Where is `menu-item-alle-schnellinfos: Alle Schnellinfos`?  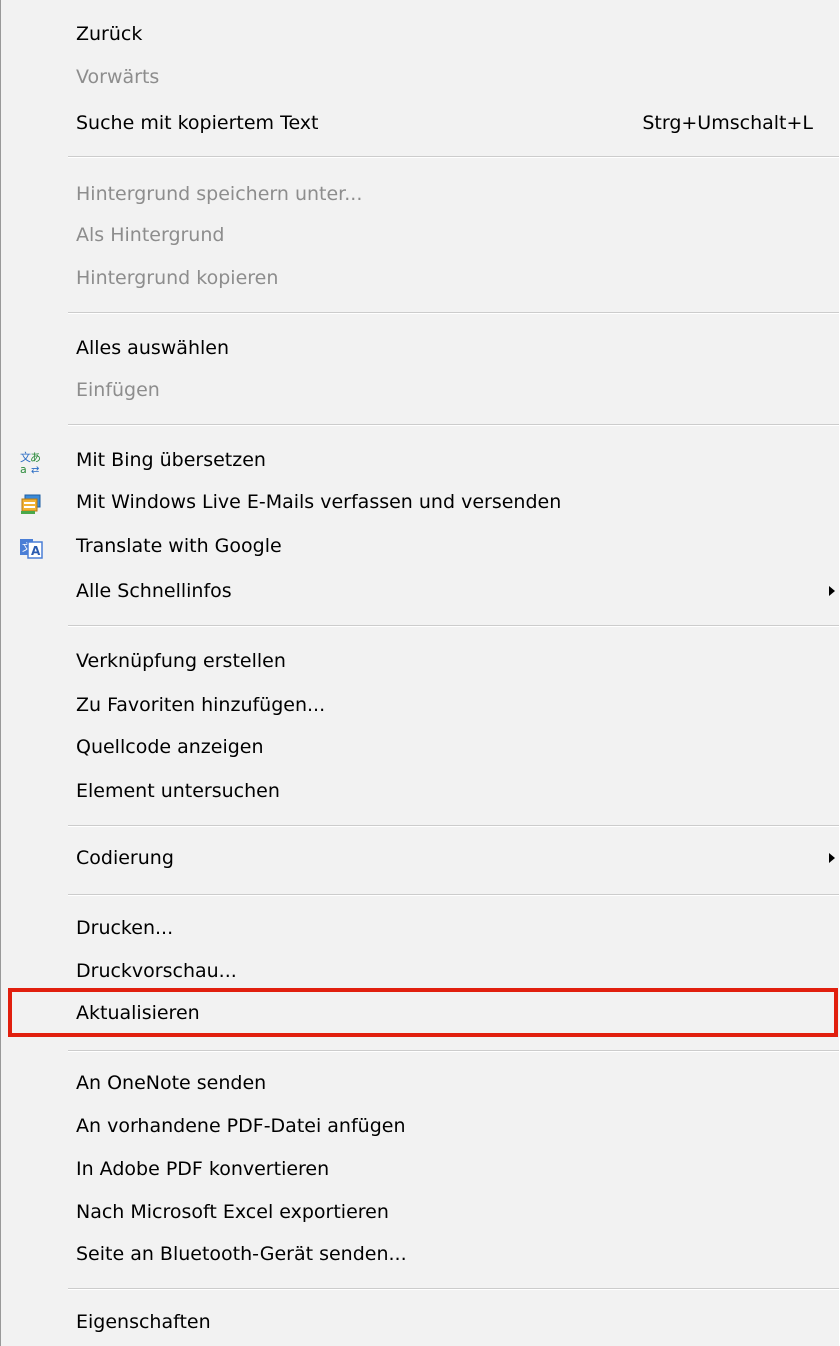 menu-item-alle-schnellinfos: Alle Schnellinfos is located at coordinates (420, 591).